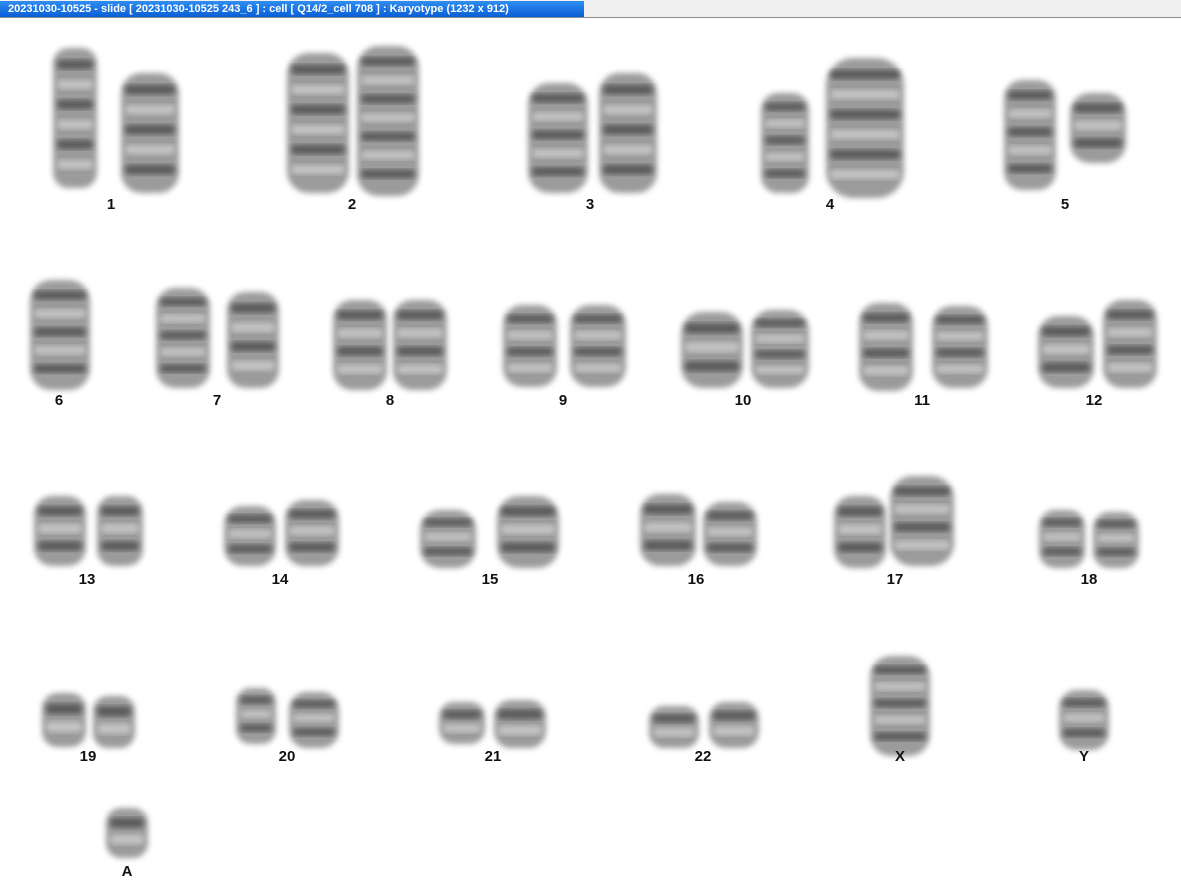 The height and width of the screenshot is (880, 1181). Describe the element at coordinates (318, 123) in the screenshot. I see `chromosome-2a` at that location.